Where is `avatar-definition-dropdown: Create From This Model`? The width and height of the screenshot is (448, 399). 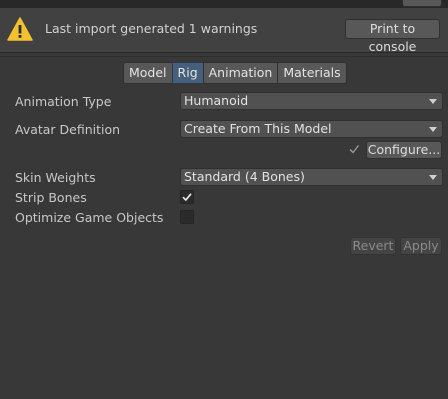 avatar-definition-dropdown: Create From This Model is located at coordinates (311, 129).